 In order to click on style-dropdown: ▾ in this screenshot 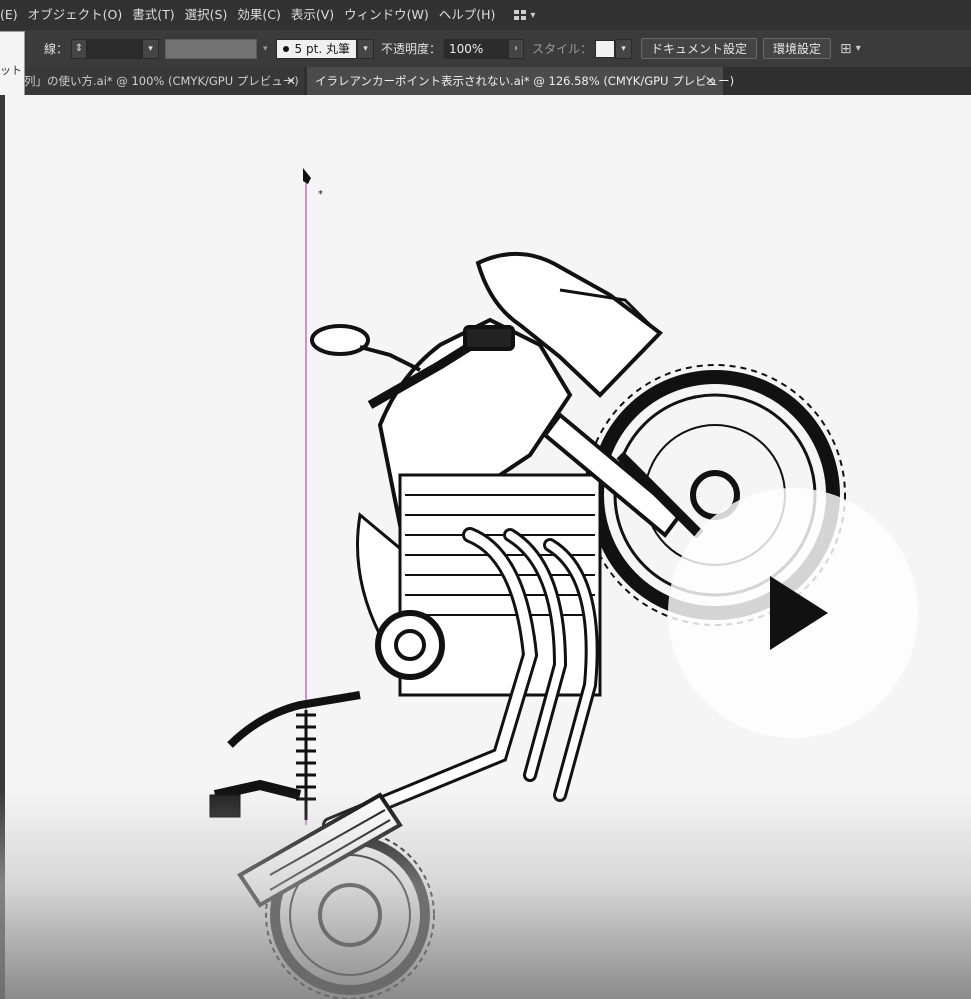, I will do `click(623, 48)`.